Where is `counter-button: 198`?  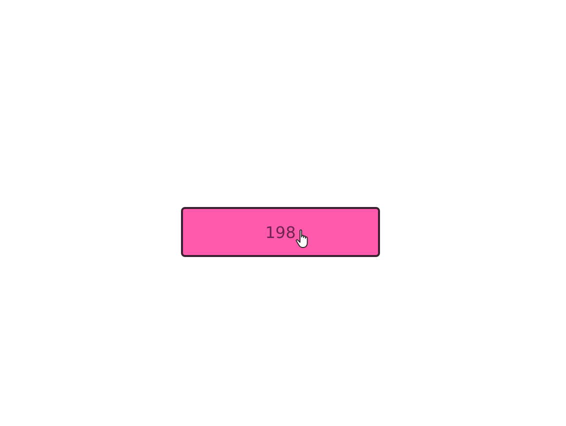
counter-button: 198 is located at coordinates (280, 232).